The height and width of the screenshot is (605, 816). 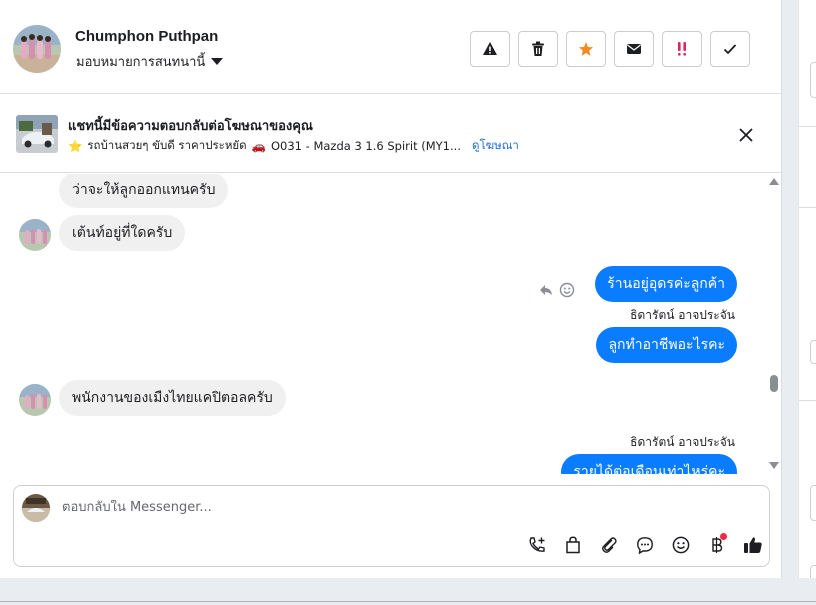 I want to click on incoming-message: ว่าจะให้ลูกออกแทนครับ, so click(x=144, y=191).